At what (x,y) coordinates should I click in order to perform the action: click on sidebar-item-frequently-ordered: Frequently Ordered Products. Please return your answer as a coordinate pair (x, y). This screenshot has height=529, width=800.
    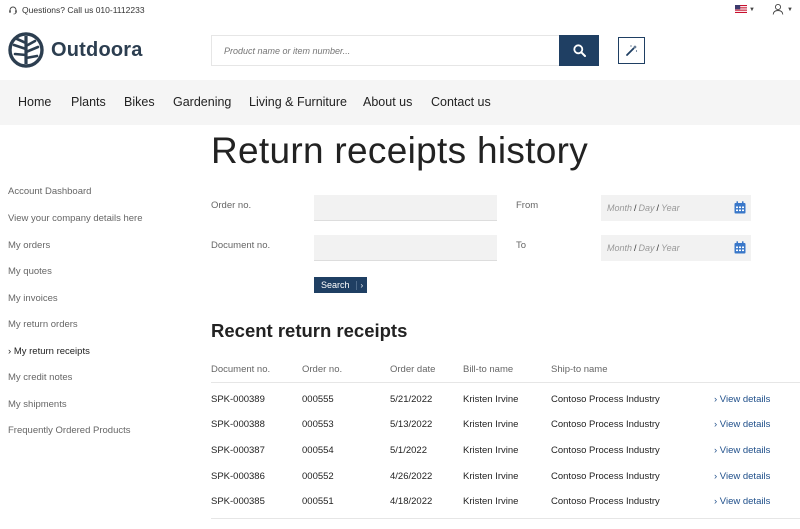
    Looking at the image, I should click on (69, 430).